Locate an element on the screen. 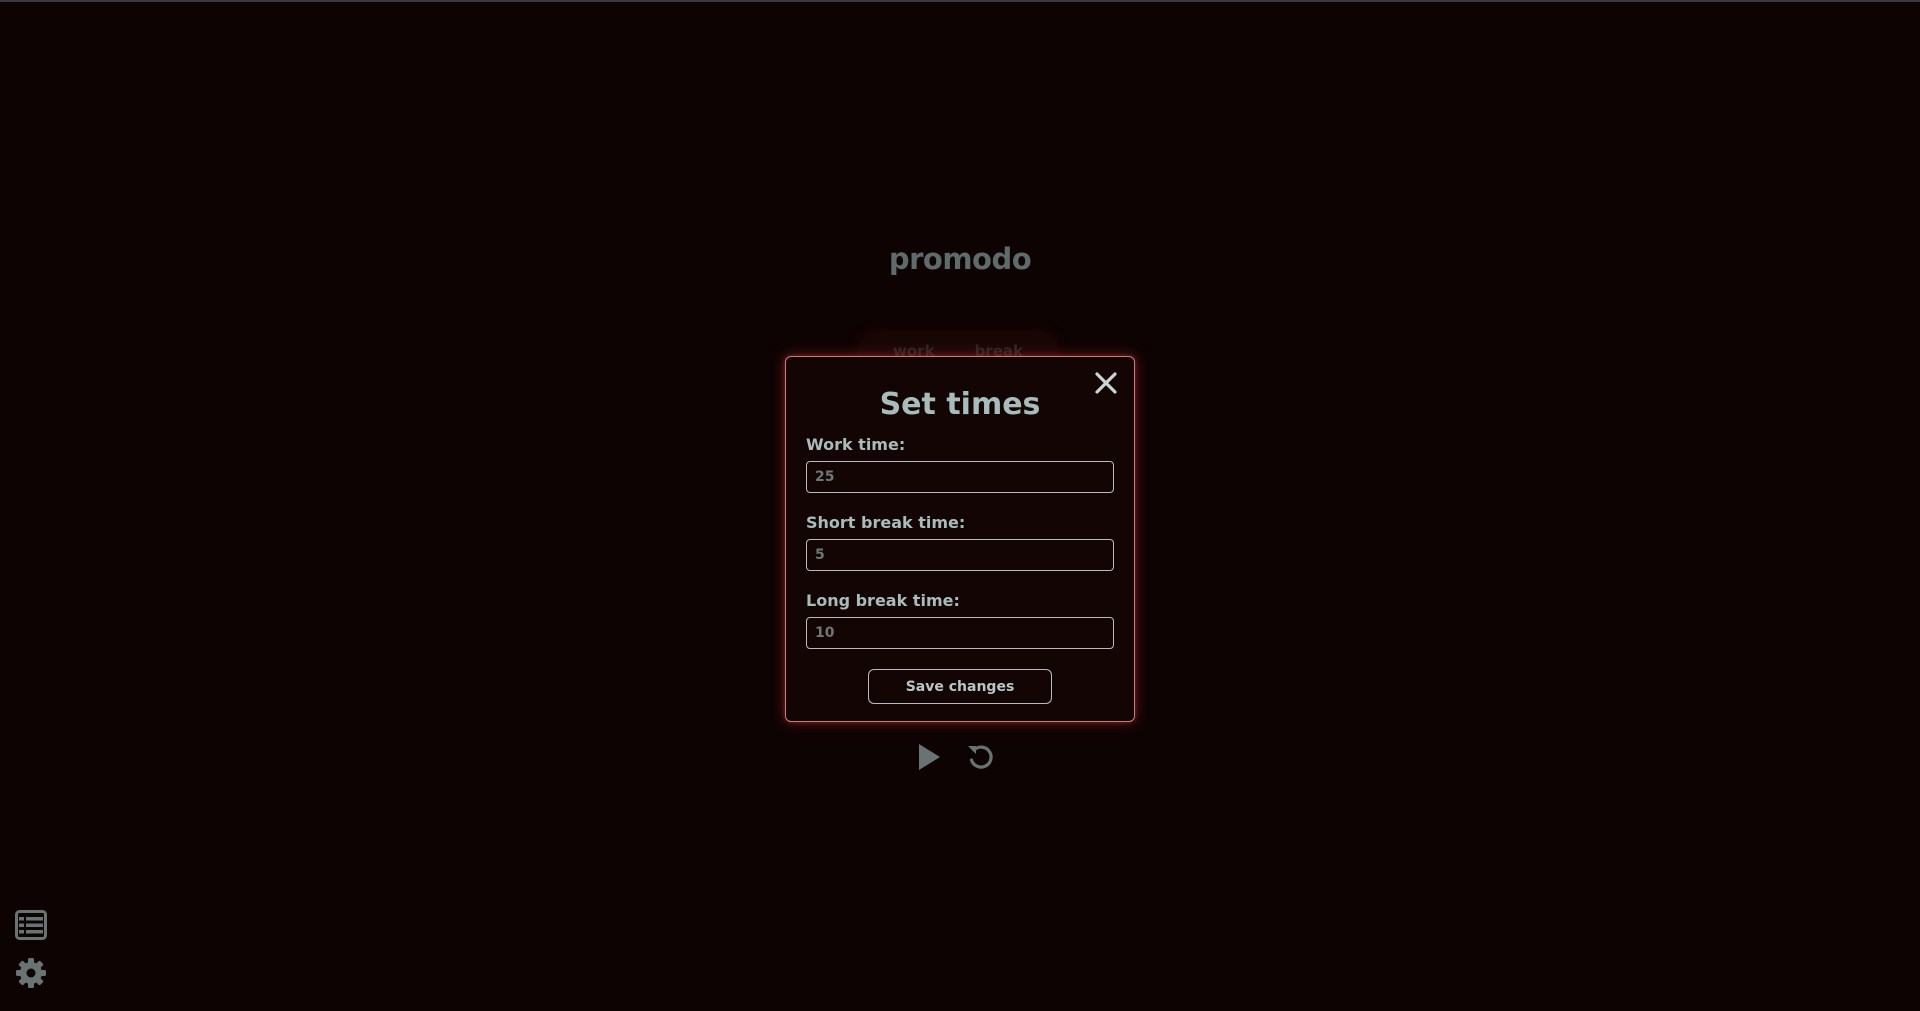 The width and height of the screenshot is (1920, 1011). settings-button is located at coordinates (31, 975).